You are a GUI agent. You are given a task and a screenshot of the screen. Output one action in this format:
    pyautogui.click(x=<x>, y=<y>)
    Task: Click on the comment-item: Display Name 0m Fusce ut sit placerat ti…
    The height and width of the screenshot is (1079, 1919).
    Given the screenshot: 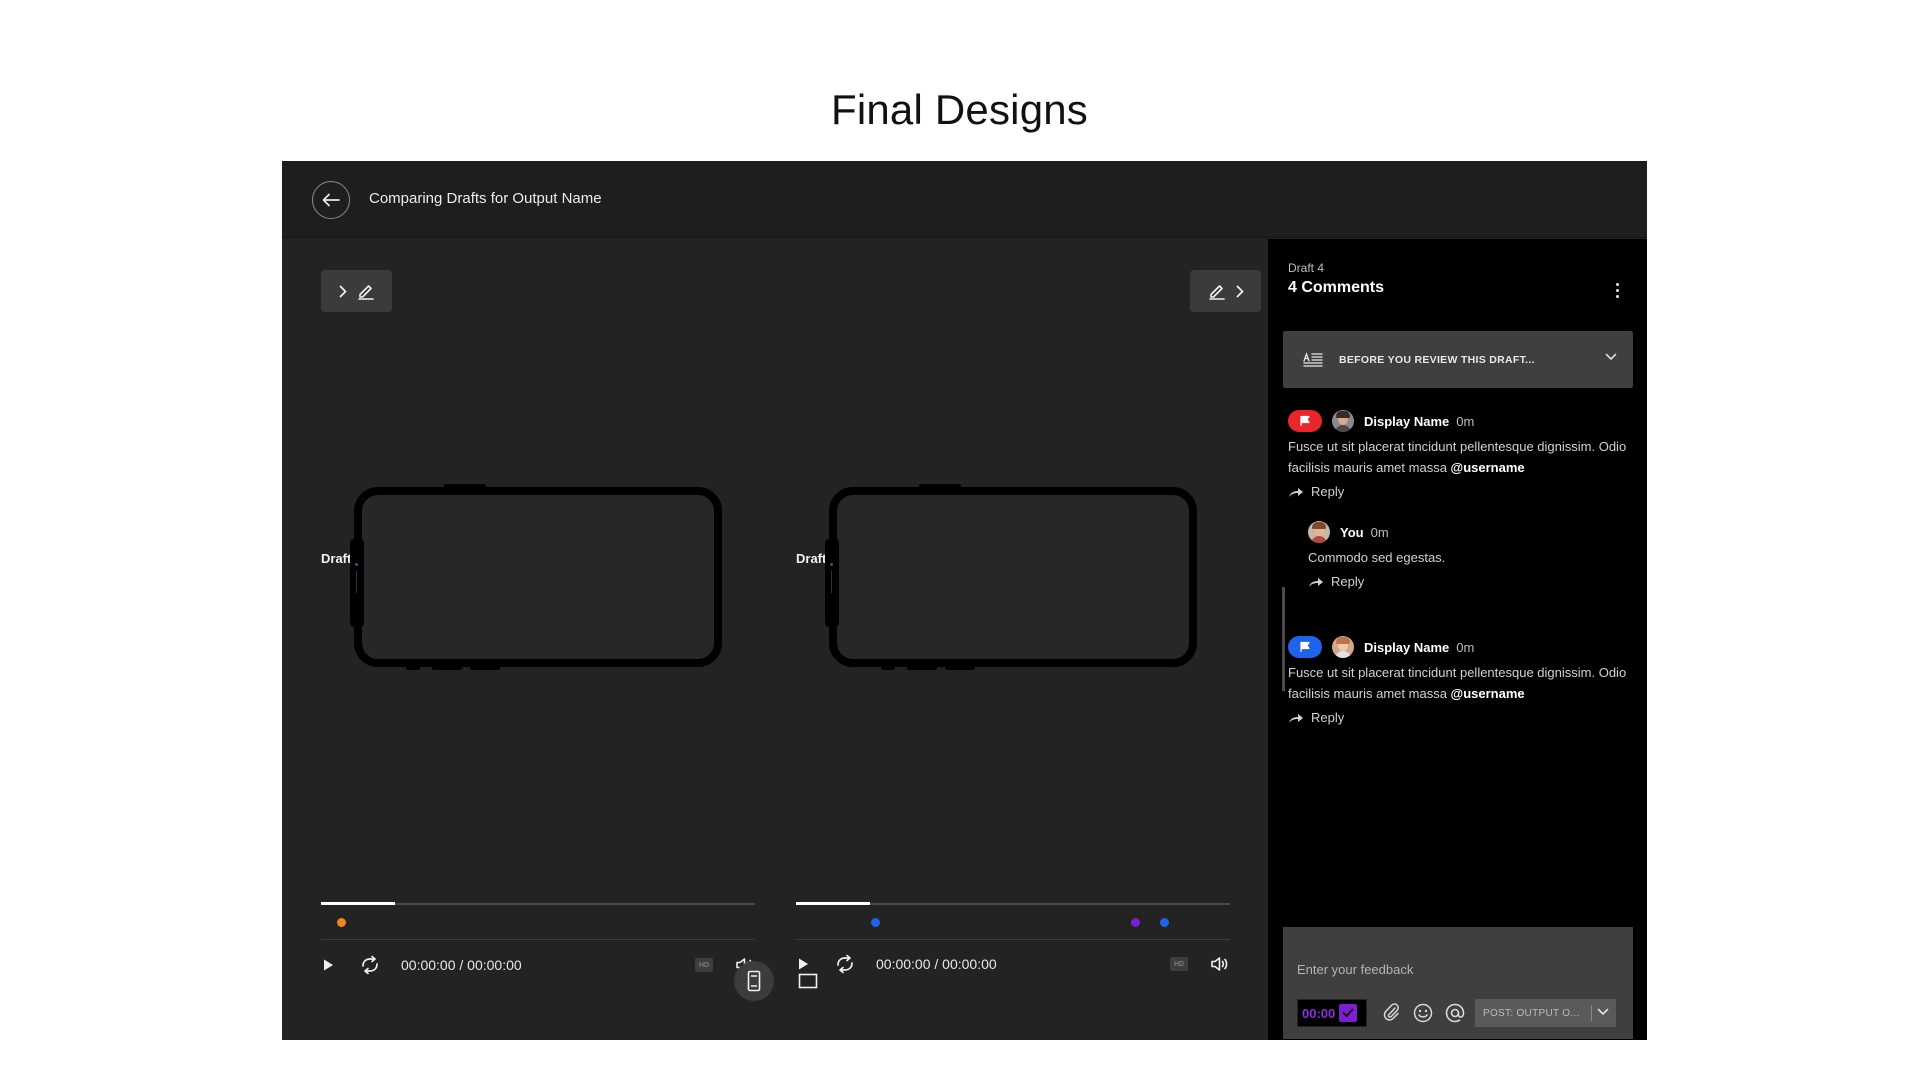 What is the action you would take?
    pyautogui.click(x=1463, y=680)
    